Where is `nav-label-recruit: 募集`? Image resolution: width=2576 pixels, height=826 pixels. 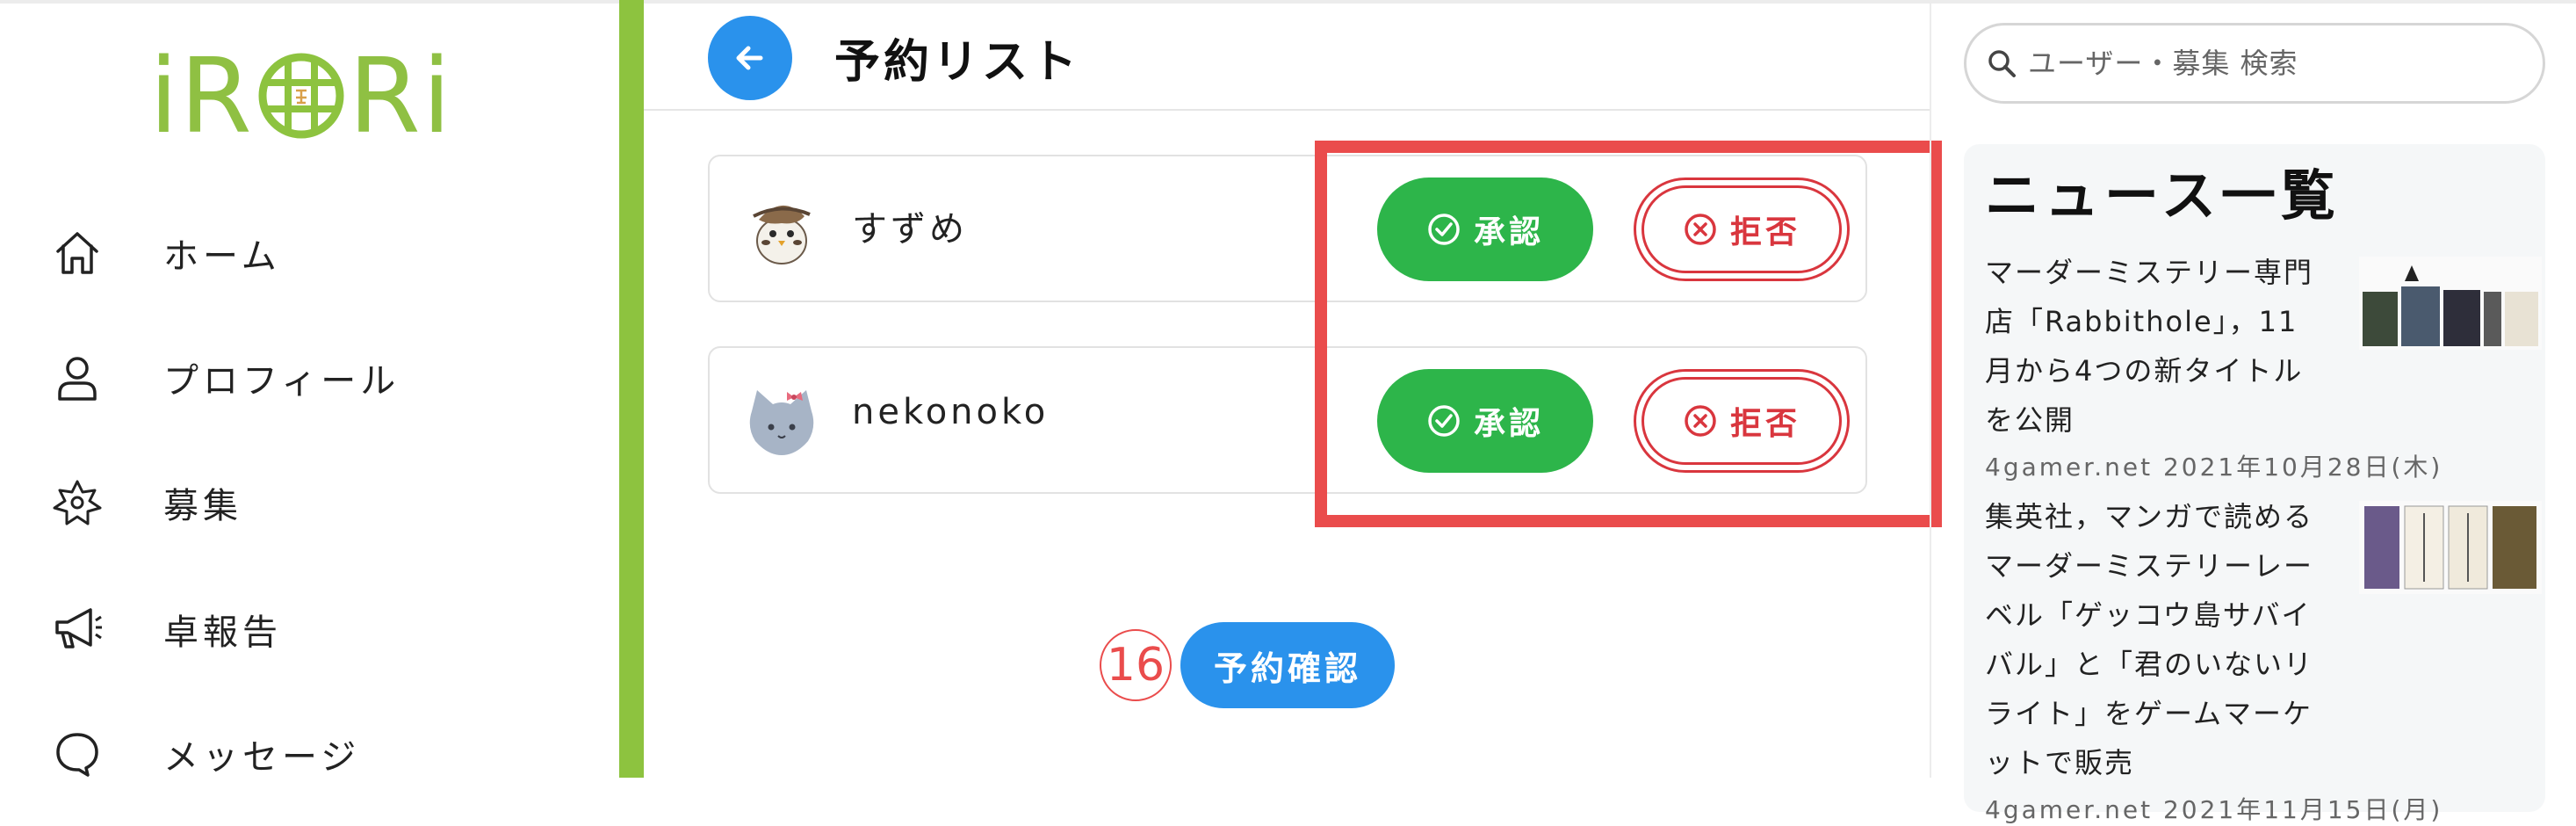 nav-label-recruit: 募集 is located at coordinates (202, 506).